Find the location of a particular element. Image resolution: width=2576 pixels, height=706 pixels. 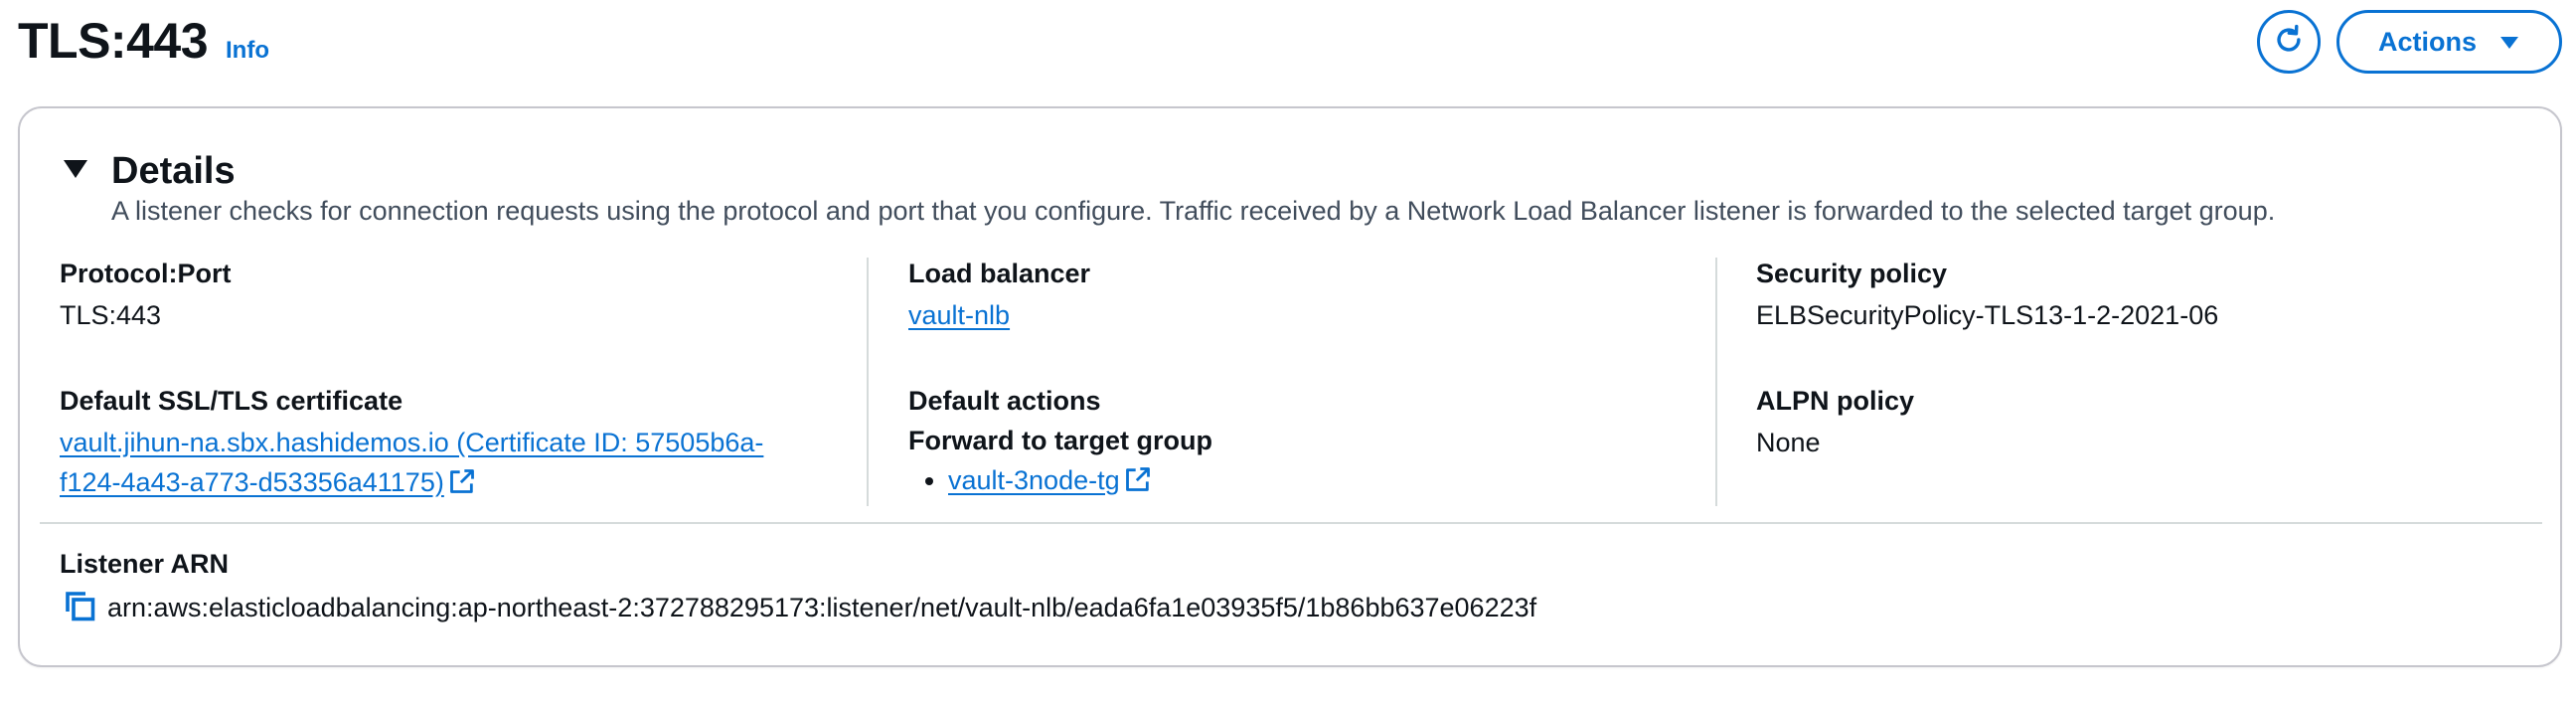

protocol-port-value: TLS:443 is located at coordinates (111, 315).